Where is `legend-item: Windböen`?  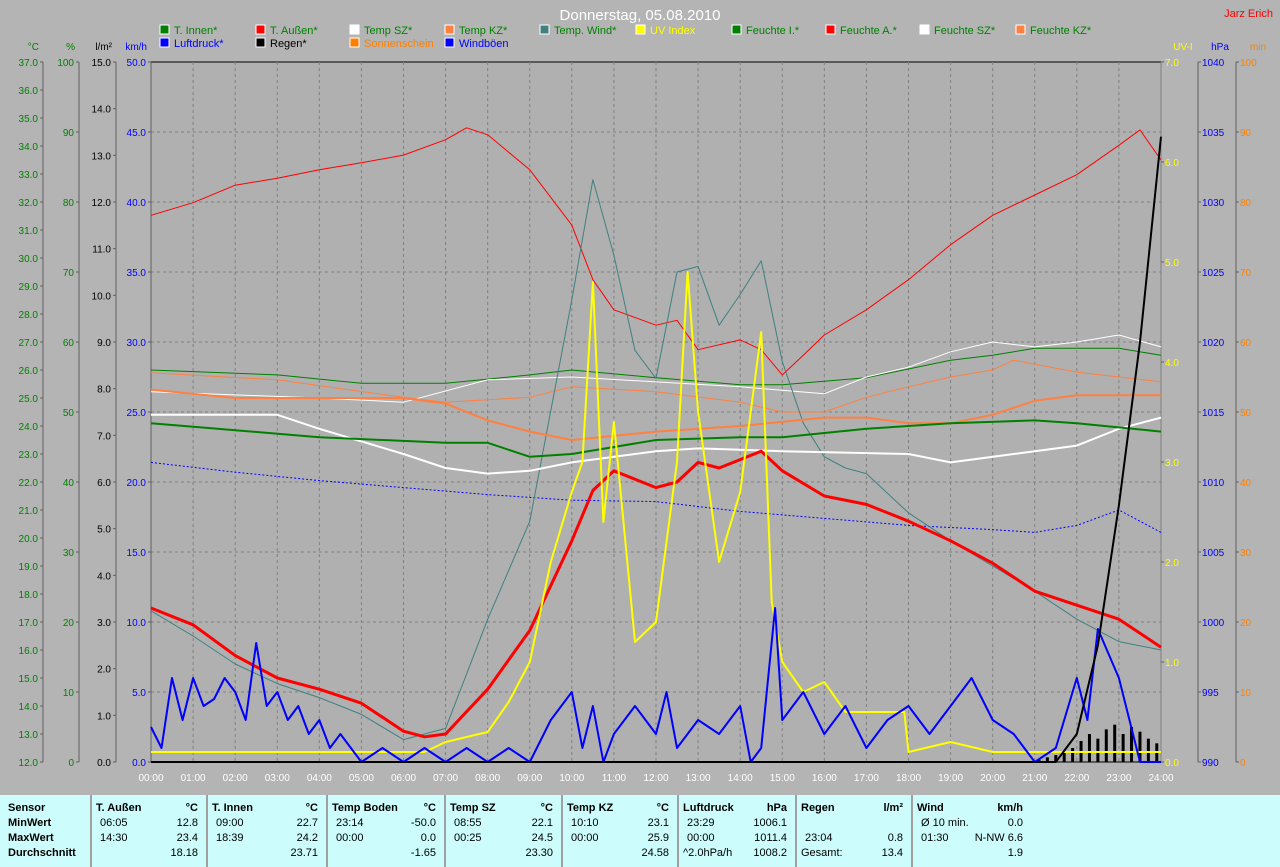
legend-item: Windböen is located at coordinates (476, 43).